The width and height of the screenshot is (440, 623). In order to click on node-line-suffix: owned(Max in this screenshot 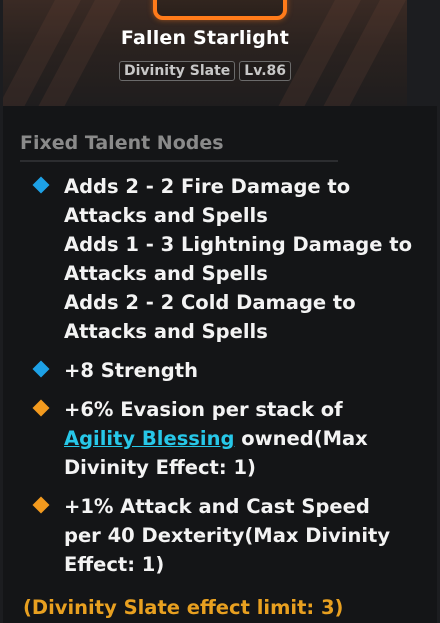, I will do `click(301, 438)`.